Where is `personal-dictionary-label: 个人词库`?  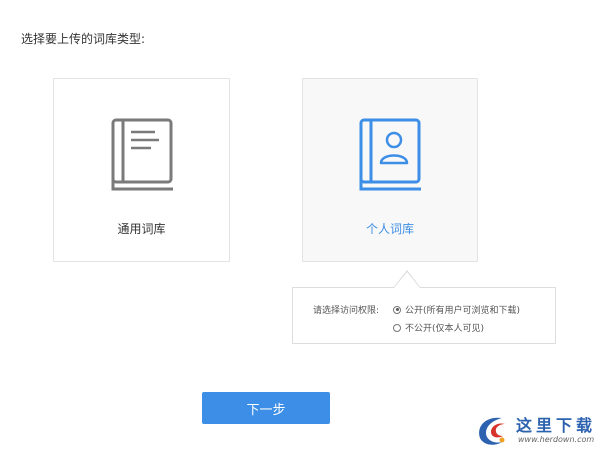 personal-dictionary-label: 个人词库 is located at coordinates (389, 229).